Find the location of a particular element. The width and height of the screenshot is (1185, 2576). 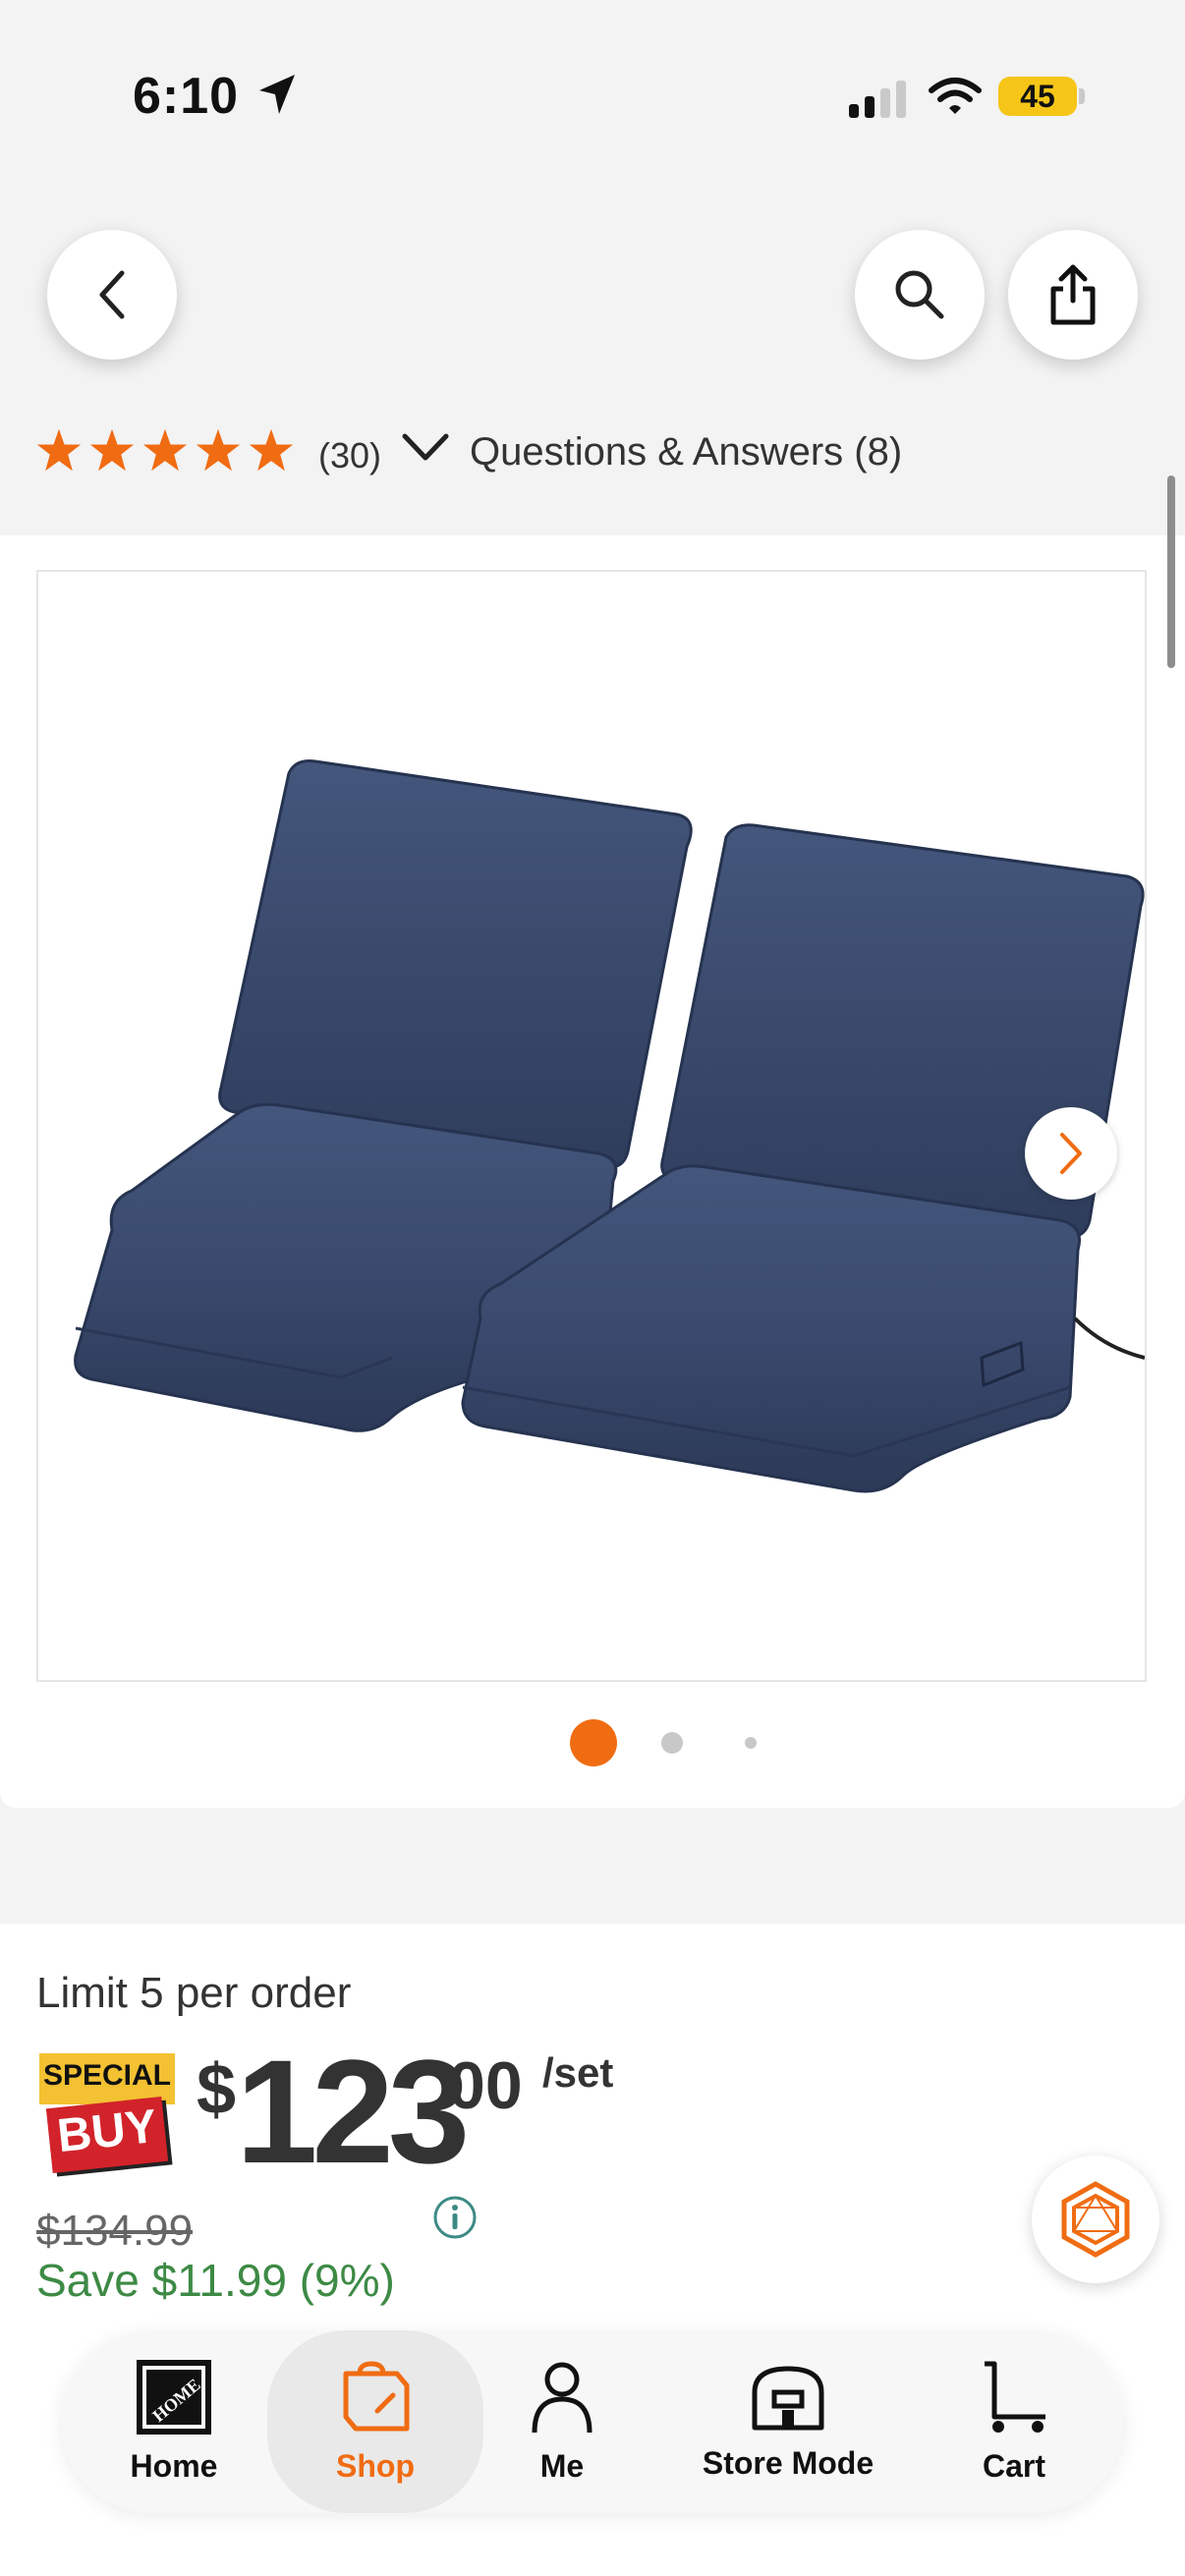

nav-cart-label: Cart is located at coordinates (1014, 2465).